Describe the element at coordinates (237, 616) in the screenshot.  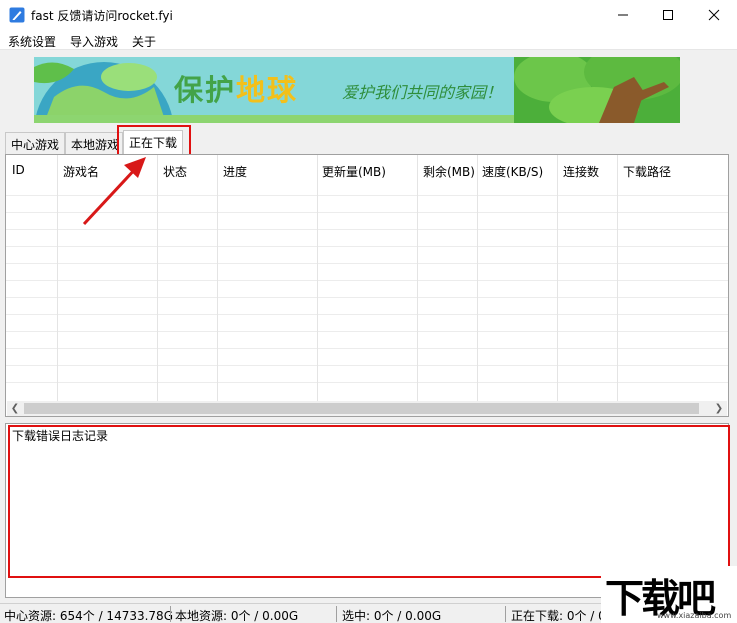
I see `status-local-resources: 本地资源: 0个 / 0.00G` at that location.